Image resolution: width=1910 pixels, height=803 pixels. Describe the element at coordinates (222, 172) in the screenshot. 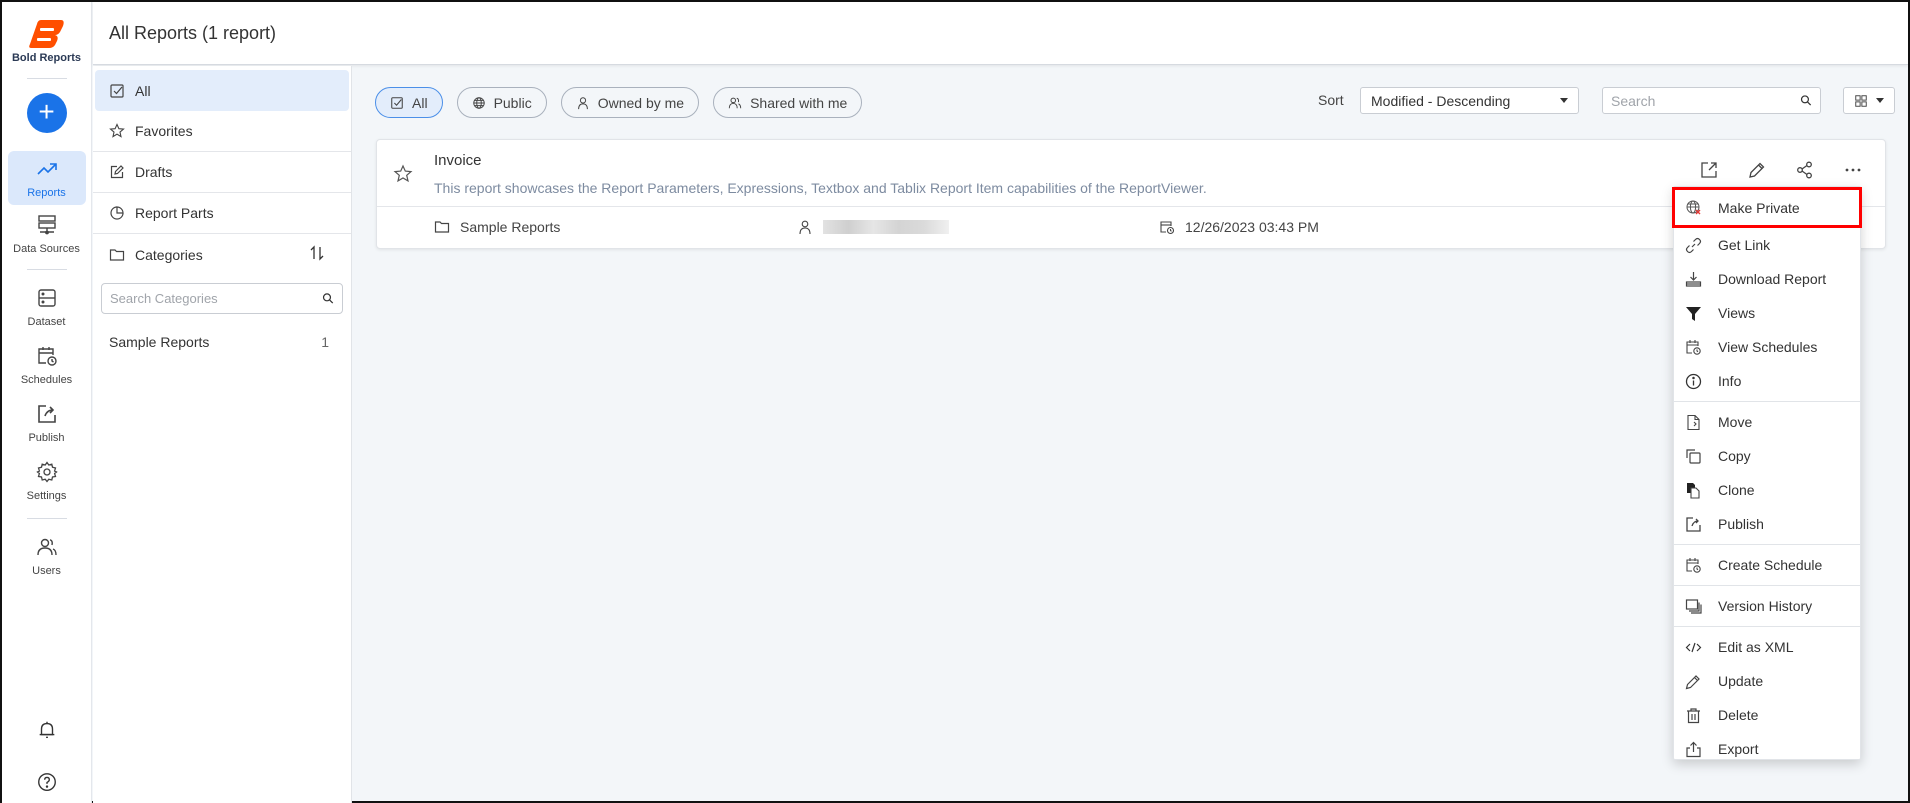

I see `side-item-drafts: Drafts` at that location.